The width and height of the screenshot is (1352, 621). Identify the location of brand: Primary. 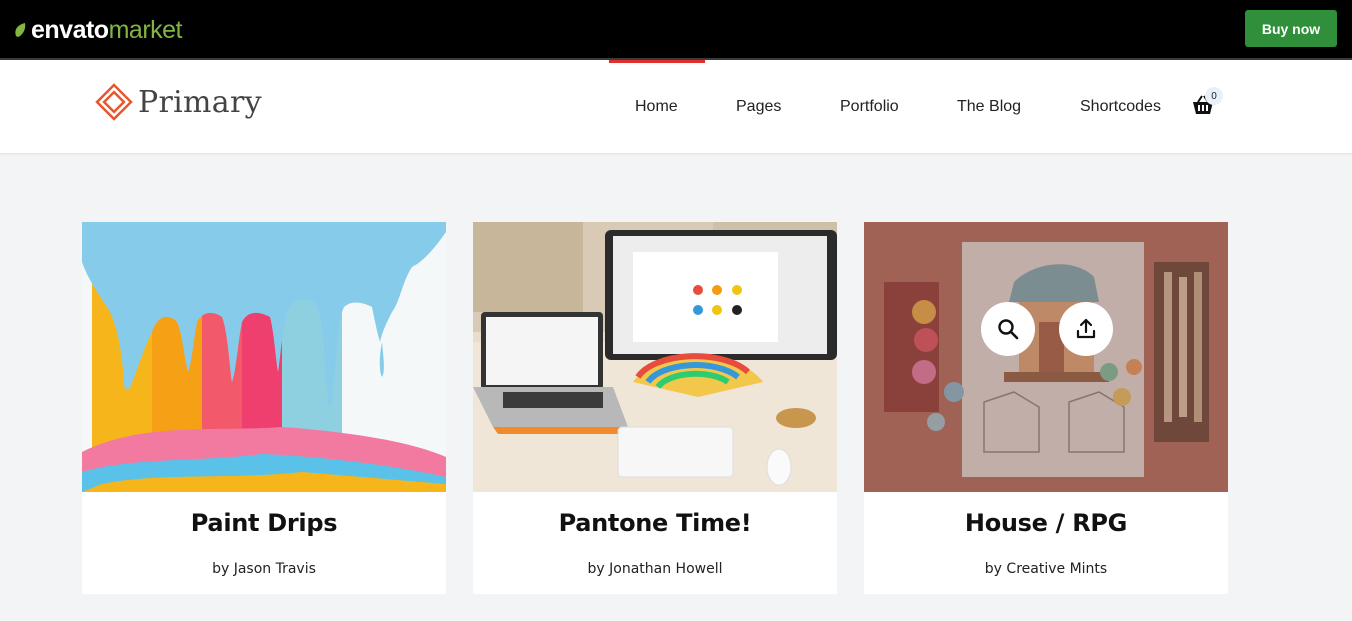
(178, 102).